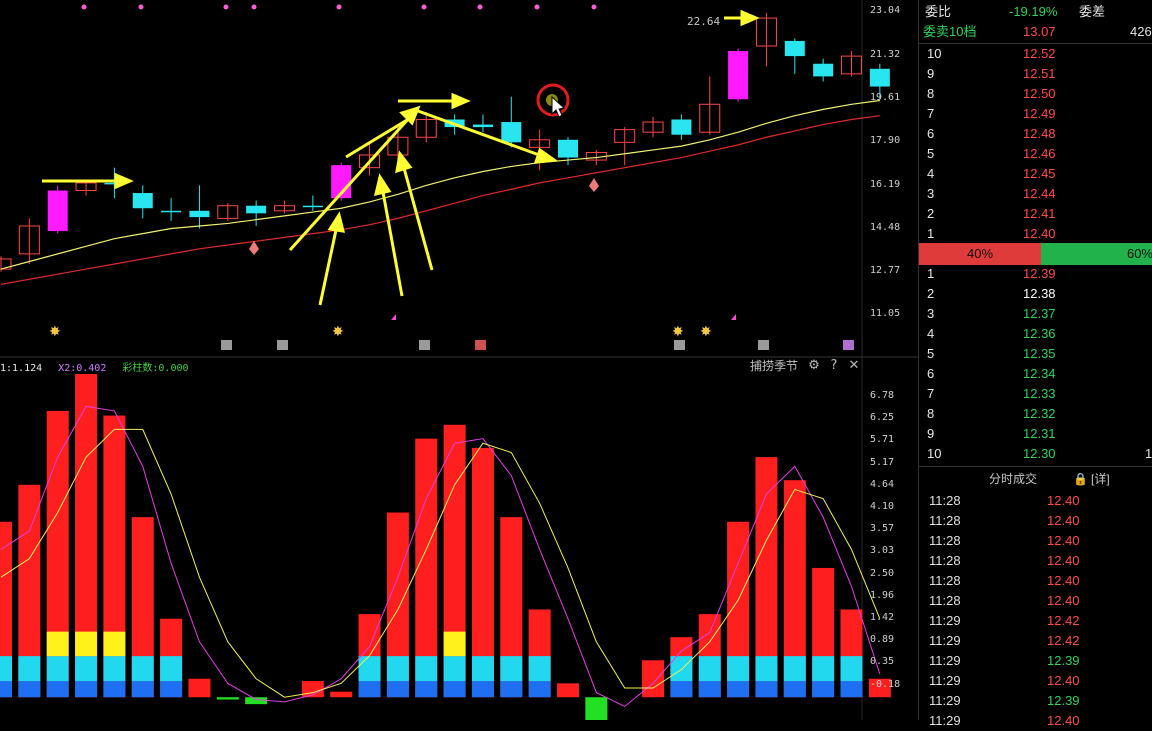  Describe the element at coordinates (882, 617) in the screenshot. I see `indicator-tick-label: 1.42` at that location.